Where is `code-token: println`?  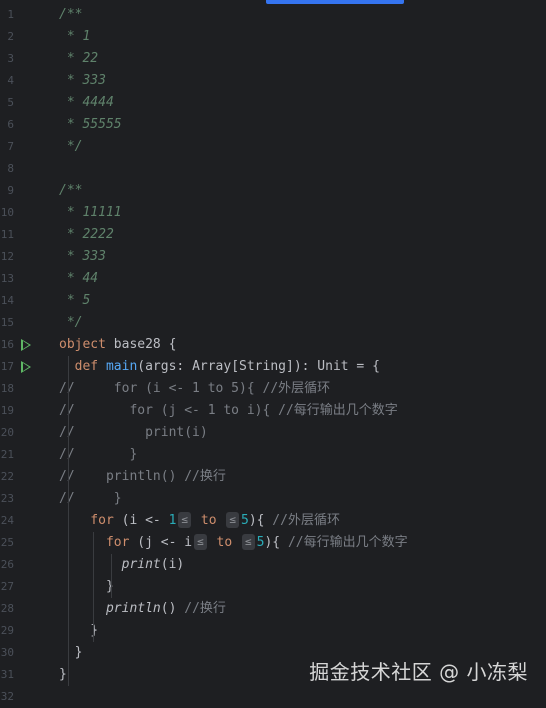
code-token: println is located at coordinates (133, 608).